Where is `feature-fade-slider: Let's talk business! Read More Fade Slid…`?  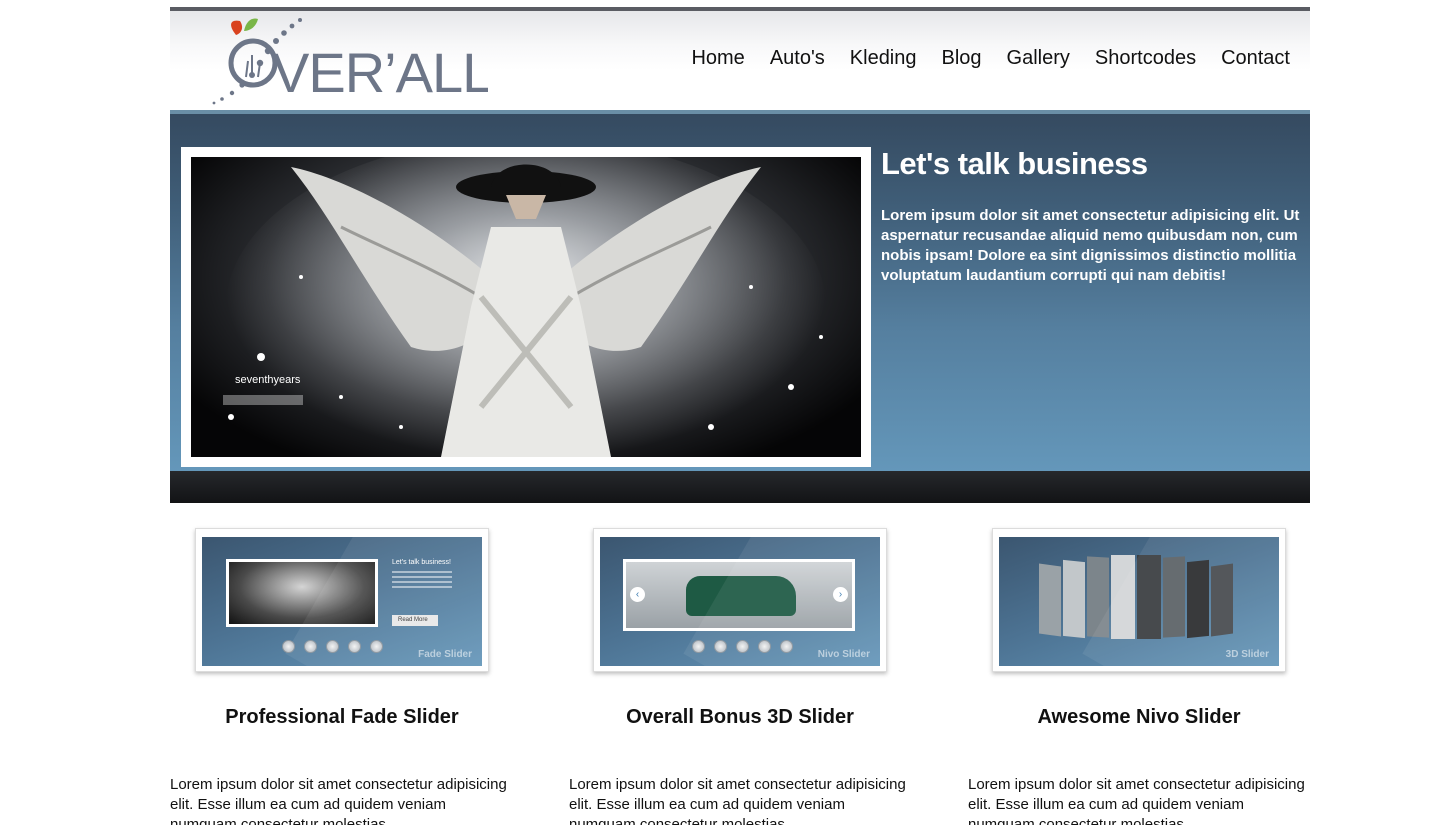 feature-fade-slider: Let's talk business! Read More Fade Slid… is located at coordinates (342, 676).